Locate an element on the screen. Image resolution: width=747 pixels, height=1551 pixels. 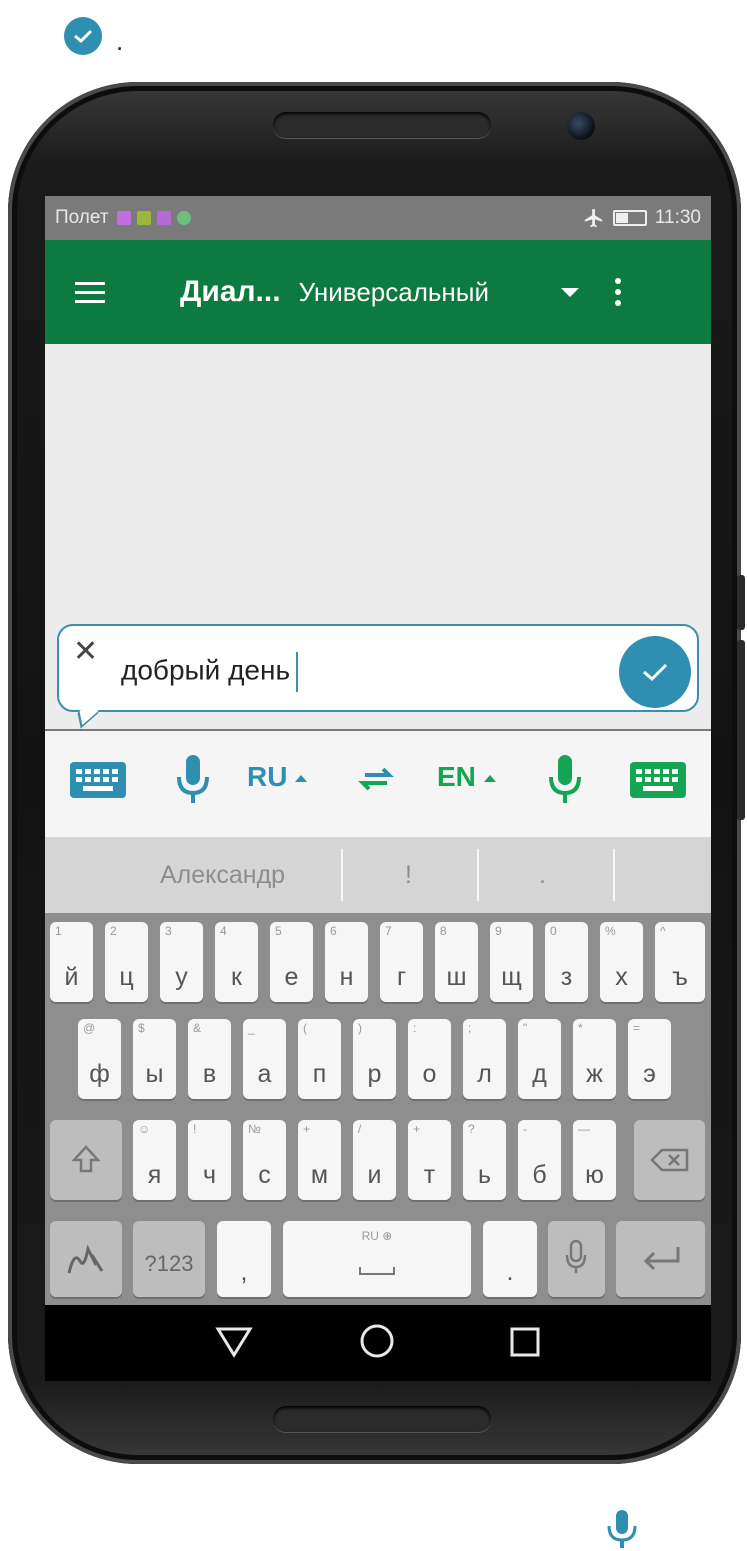
key: :о is located at coordinates (429, 1059).